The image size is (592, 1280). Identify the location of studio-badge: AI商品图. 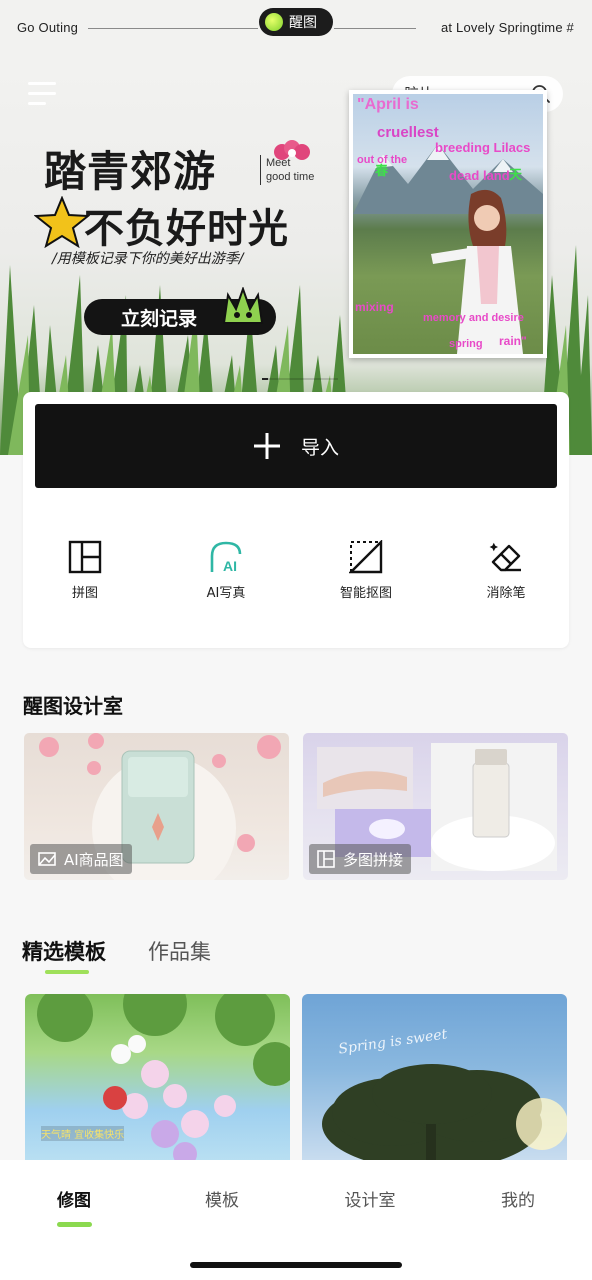
(81, 859).